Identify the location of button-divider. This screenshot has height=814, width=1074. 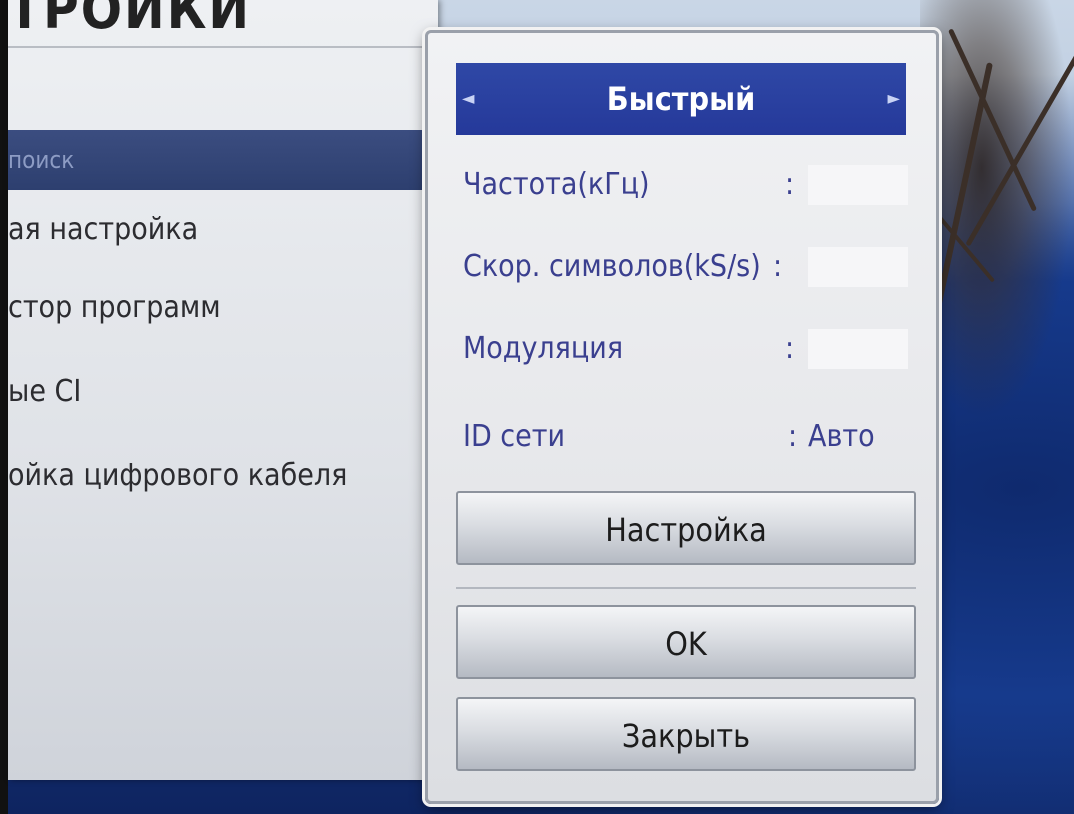
(686, 588).